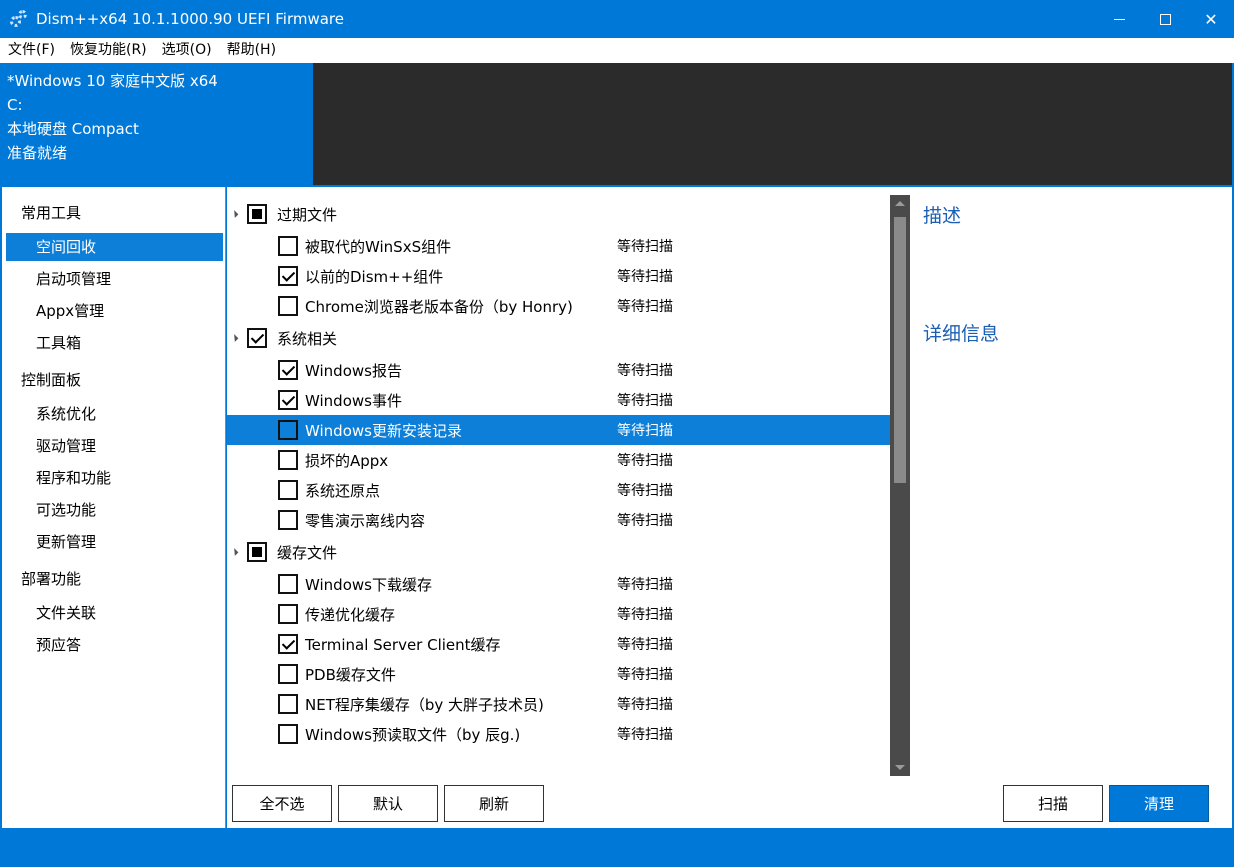  What do you see at coordinates (558, 214) in the screenshot?
I see `category-row: 过期文件` at bounding box center [558, 214].